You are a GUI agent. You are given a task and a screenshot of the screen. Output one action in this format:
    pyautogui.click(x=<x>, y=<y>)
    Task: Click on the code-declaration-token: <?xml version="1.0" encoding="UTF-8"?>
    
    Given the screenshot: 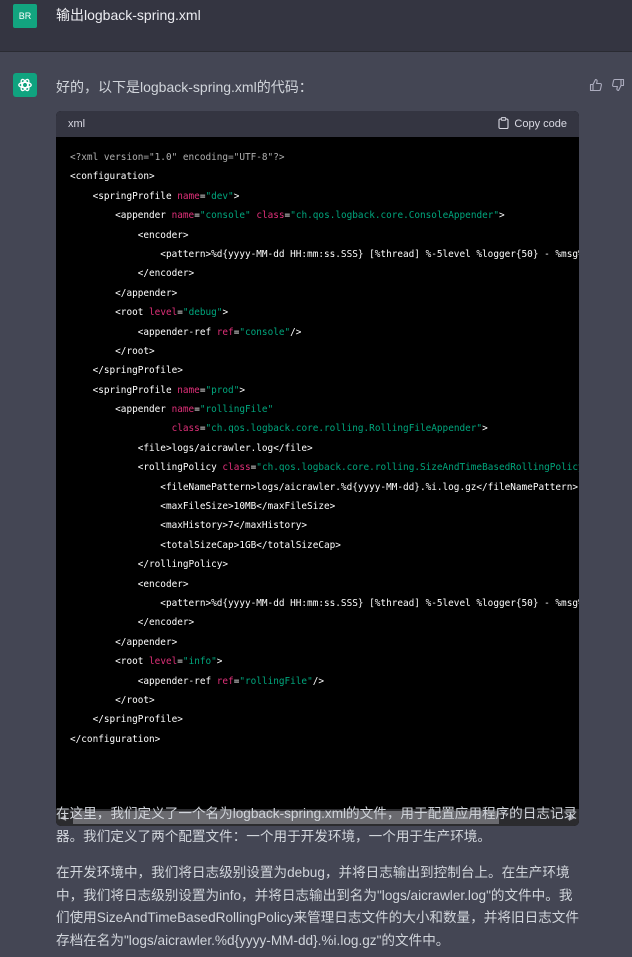 What is the action you would take?
    pyautogui.click(x=177, y=157)
    